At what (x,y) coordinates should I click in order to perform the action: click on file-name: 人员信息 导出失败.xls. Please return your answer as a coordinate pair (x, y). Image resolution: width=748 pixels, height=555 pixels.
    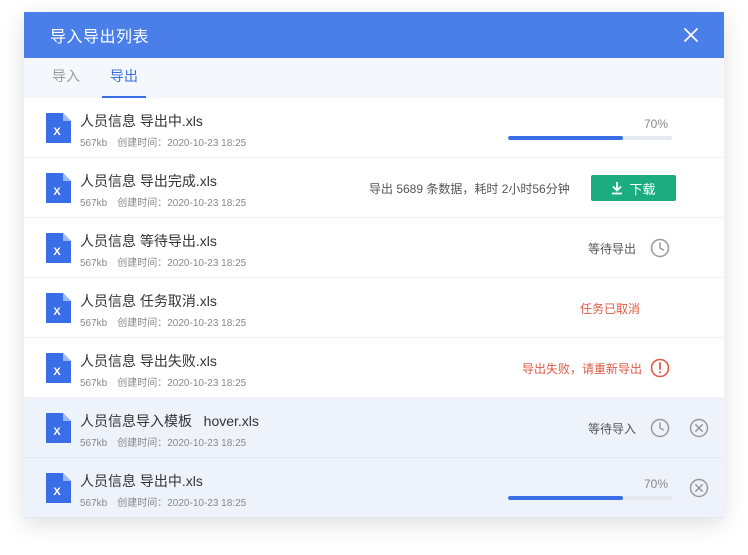
    Looking at the image, I should click on (148, 361).